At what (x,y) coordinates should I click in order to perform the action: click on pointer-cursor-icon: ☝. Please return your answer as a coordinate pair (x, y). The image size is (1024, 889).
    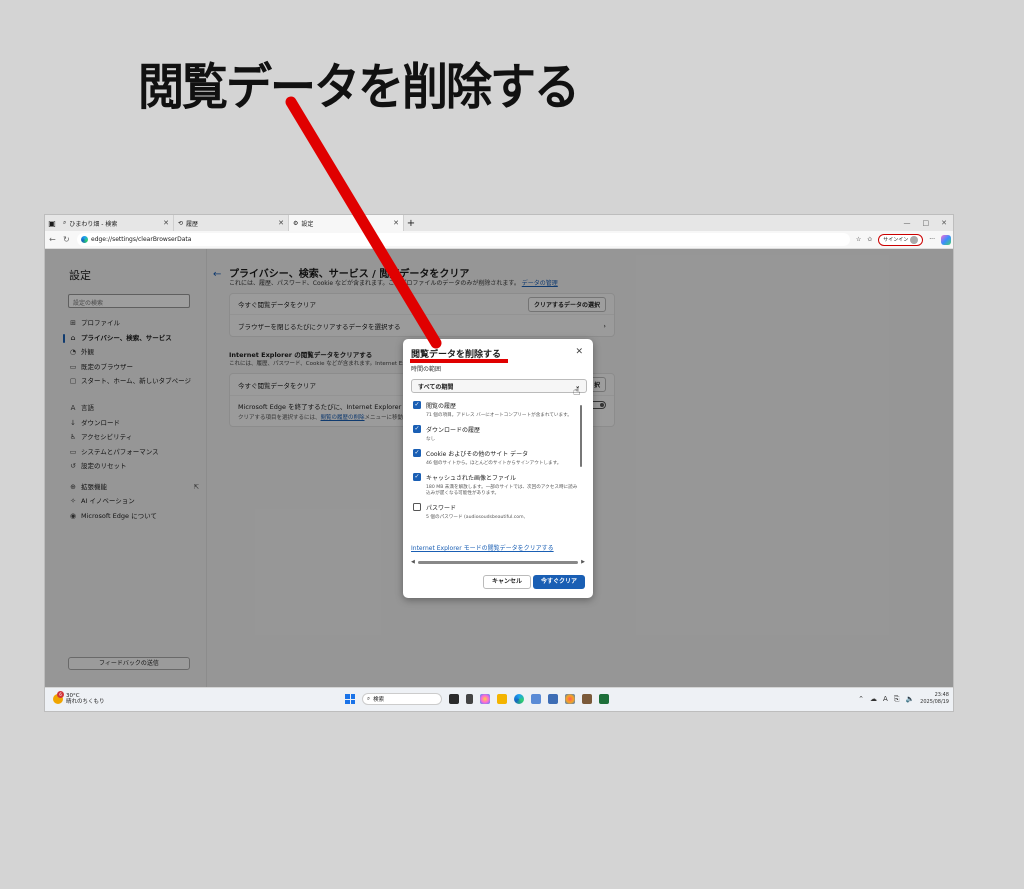
    Looking at the image, I should click on (577, 391).